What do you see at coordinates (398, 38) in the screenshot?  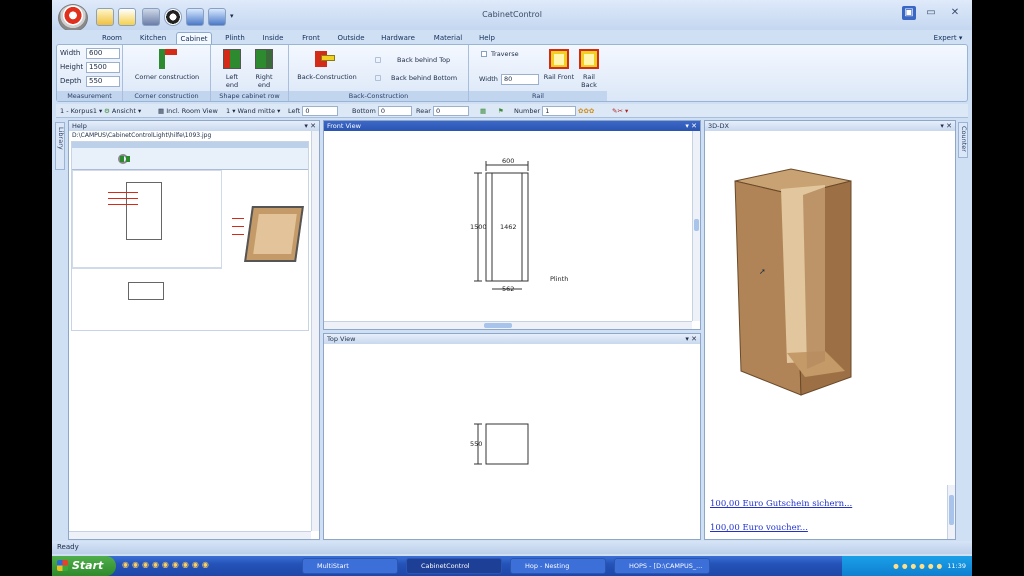 I see `tab-hardware: Hardware` at bounding box center [398, 38].